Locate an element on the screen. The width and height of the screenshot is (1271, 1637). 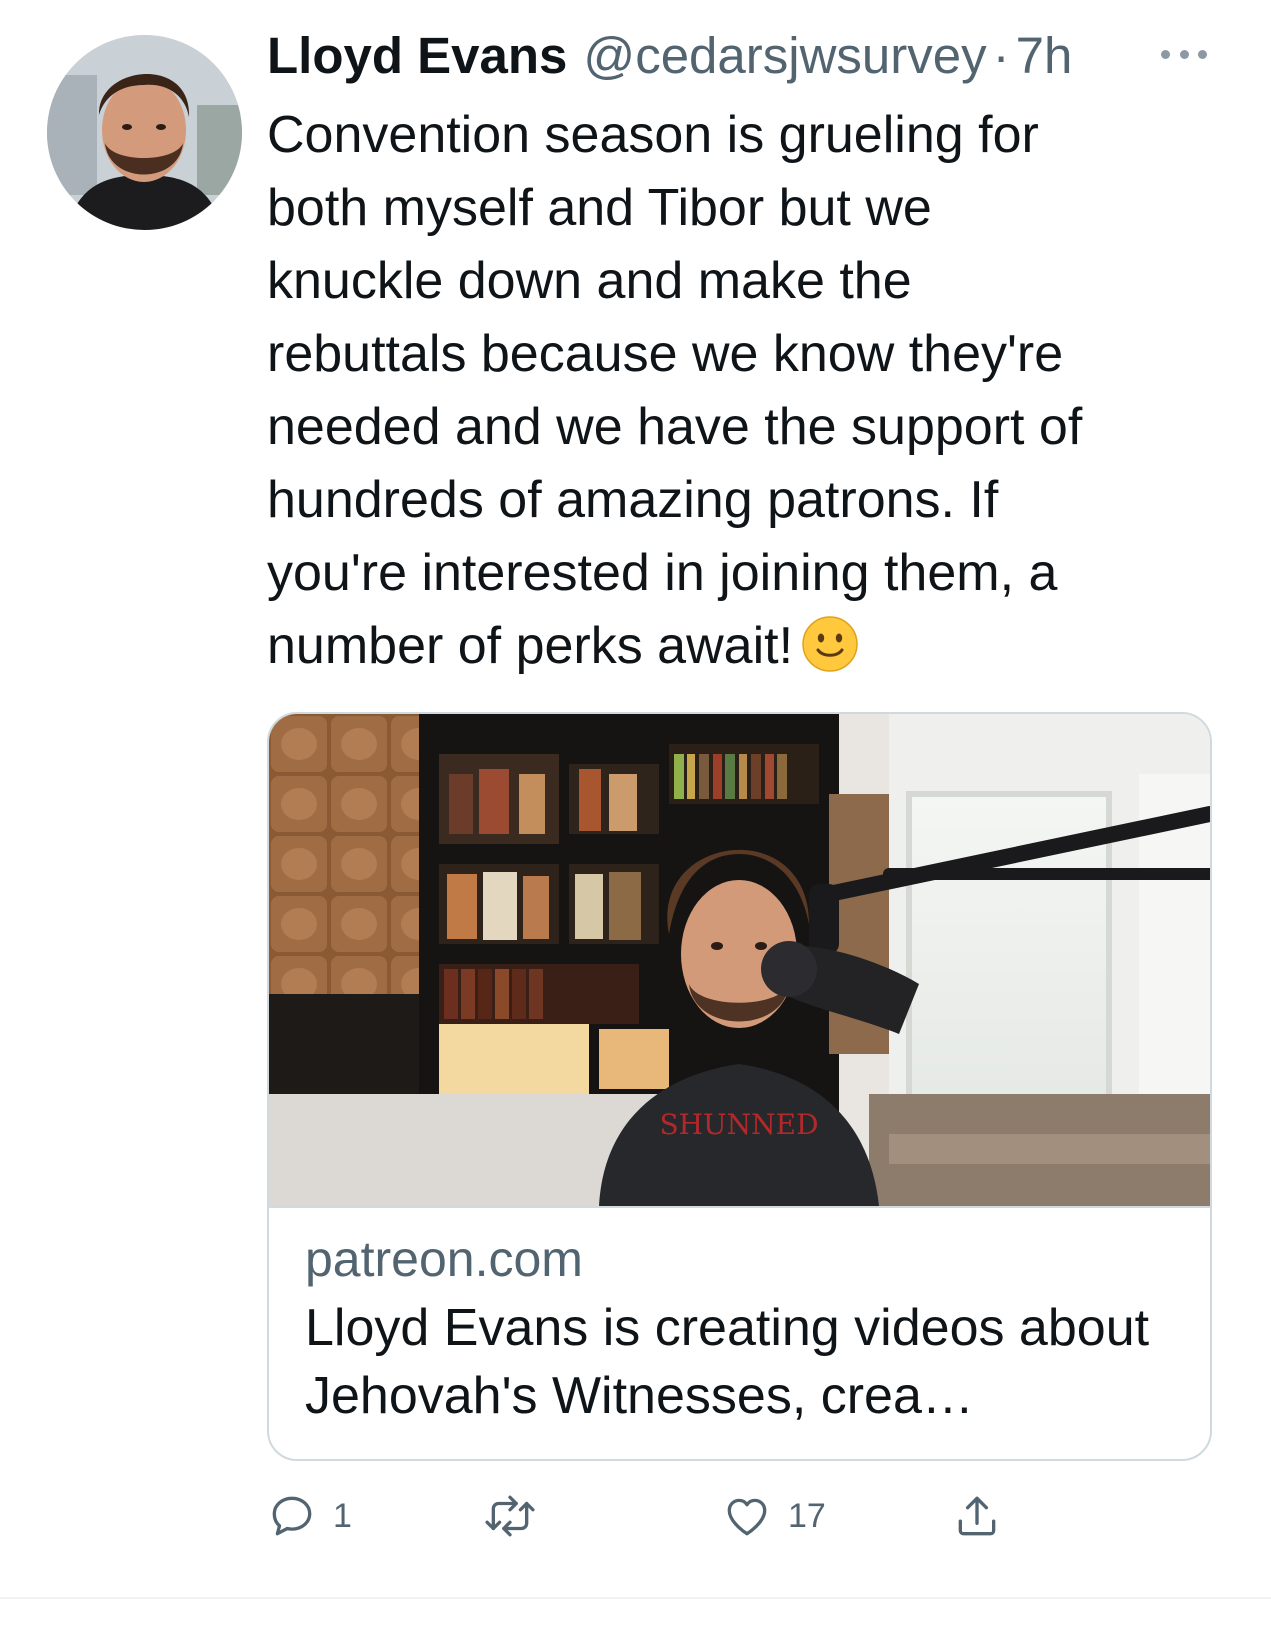
link-card-domain: patreon.com is located at coordinates (444, 1259).